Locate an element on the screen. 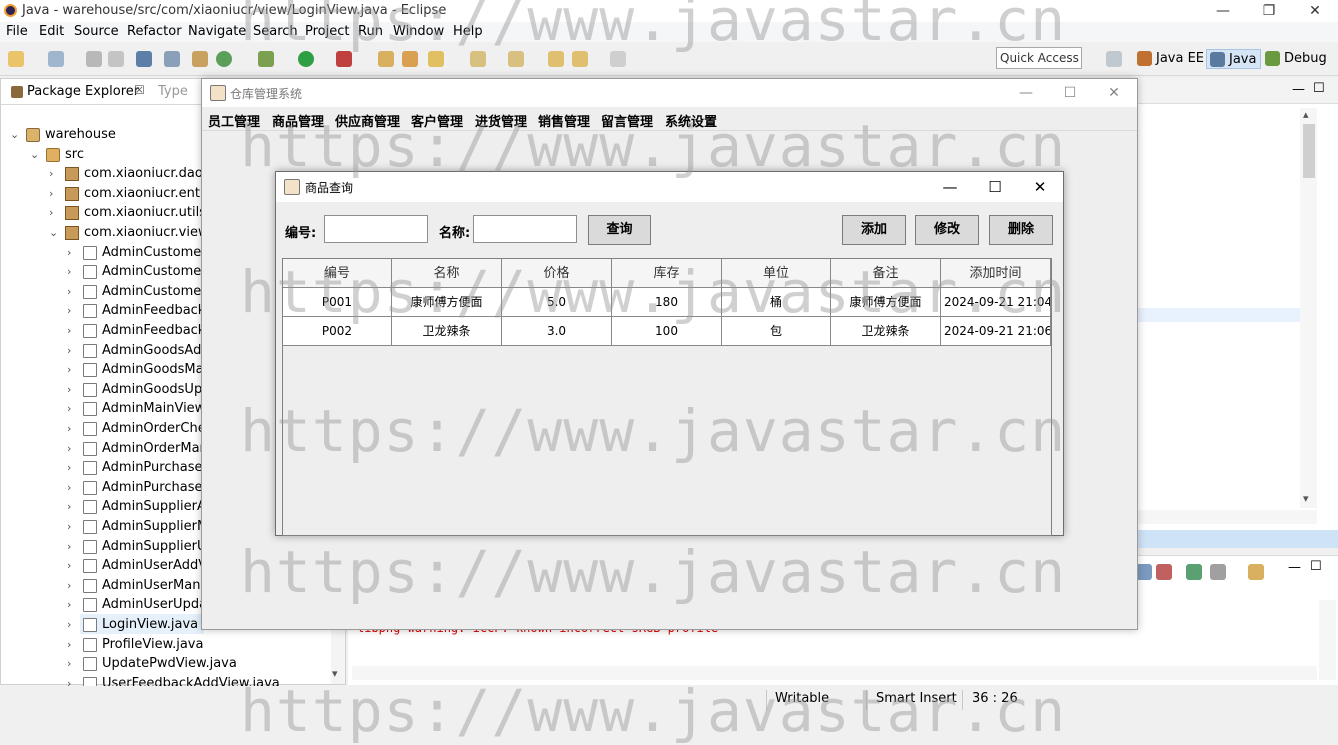 The height and width of the screenshot is (745, 1338). open-type-icon is located at coordinates (386, 59).